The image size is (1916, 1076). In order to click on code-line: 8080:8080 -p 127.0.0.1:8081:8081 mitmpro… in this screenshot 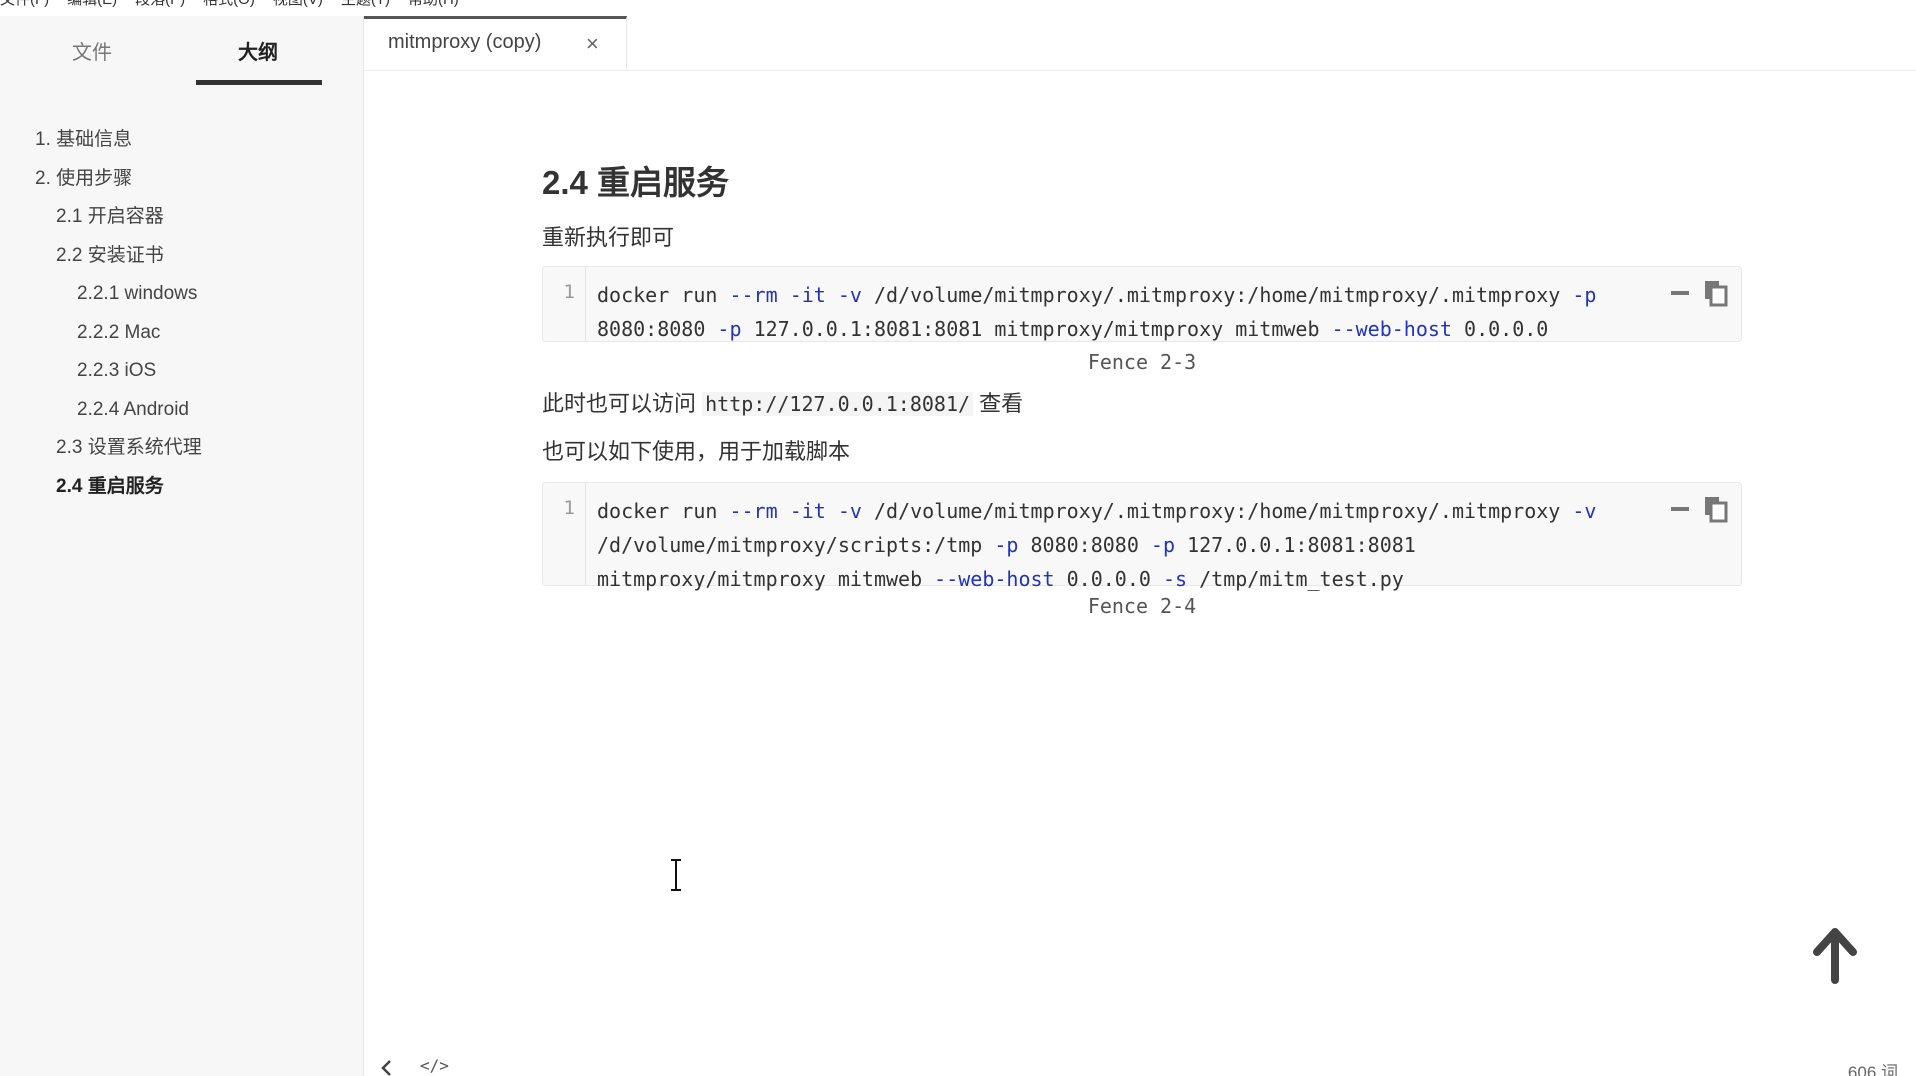, I will do `click(1073, 329)`.